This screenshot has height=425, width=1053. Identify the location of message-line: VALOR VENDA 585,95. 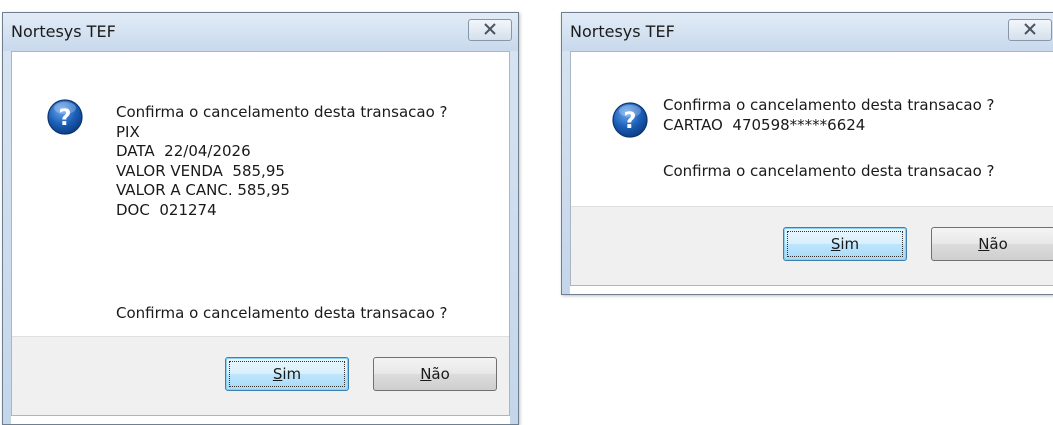
(200, 170).